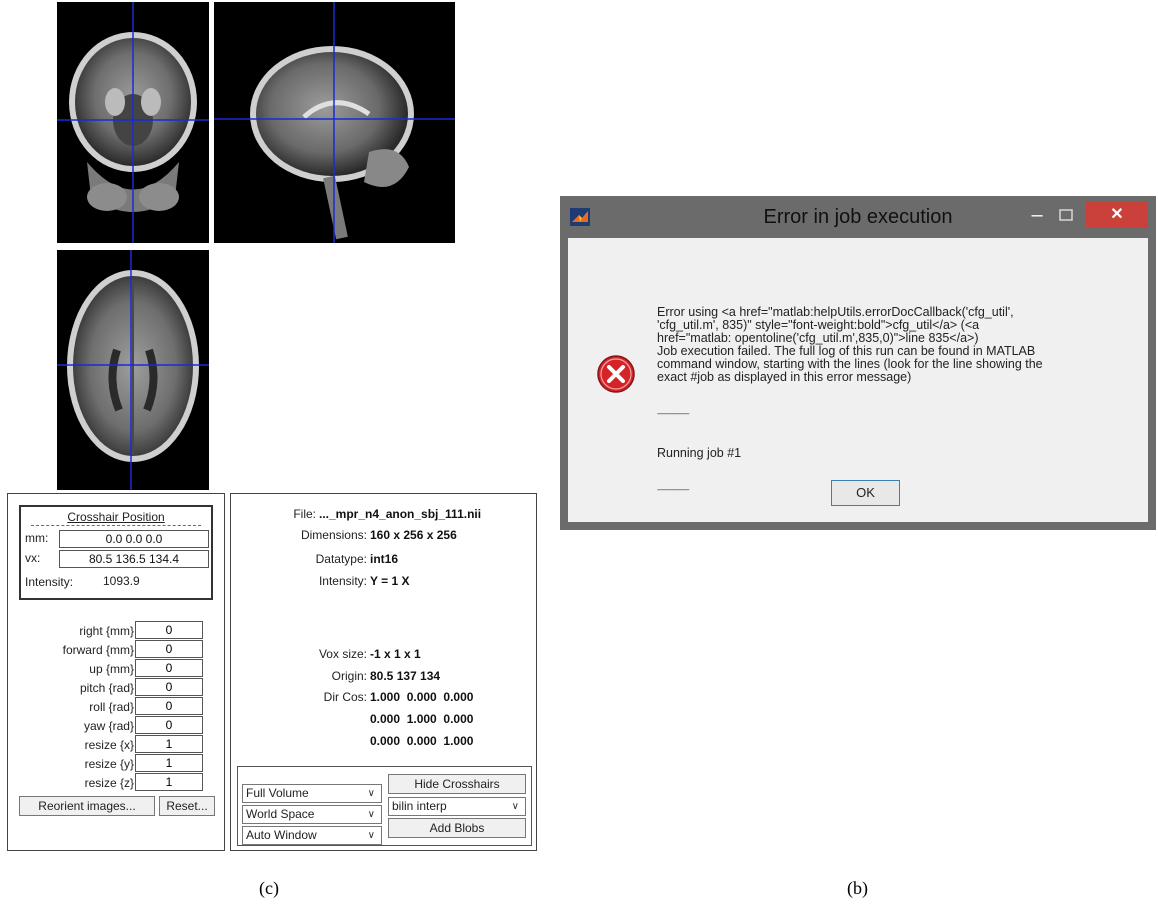 The width and height of the screenshot is (1158, 910). I want to click on sagittal-slice-view, so click(334, 122).